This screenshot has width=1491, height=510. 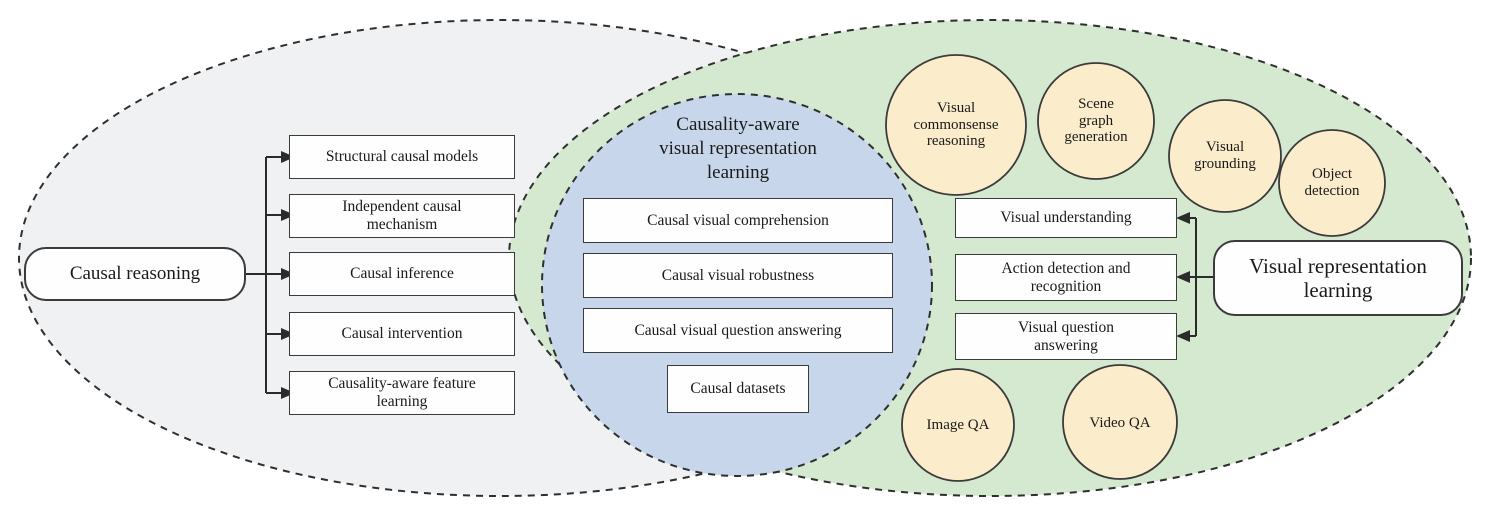 What do you see at coordinates (402, 274) in the screenshot?
I see `box-causal-inference: Causal inference` at bounding box center [402, 274].